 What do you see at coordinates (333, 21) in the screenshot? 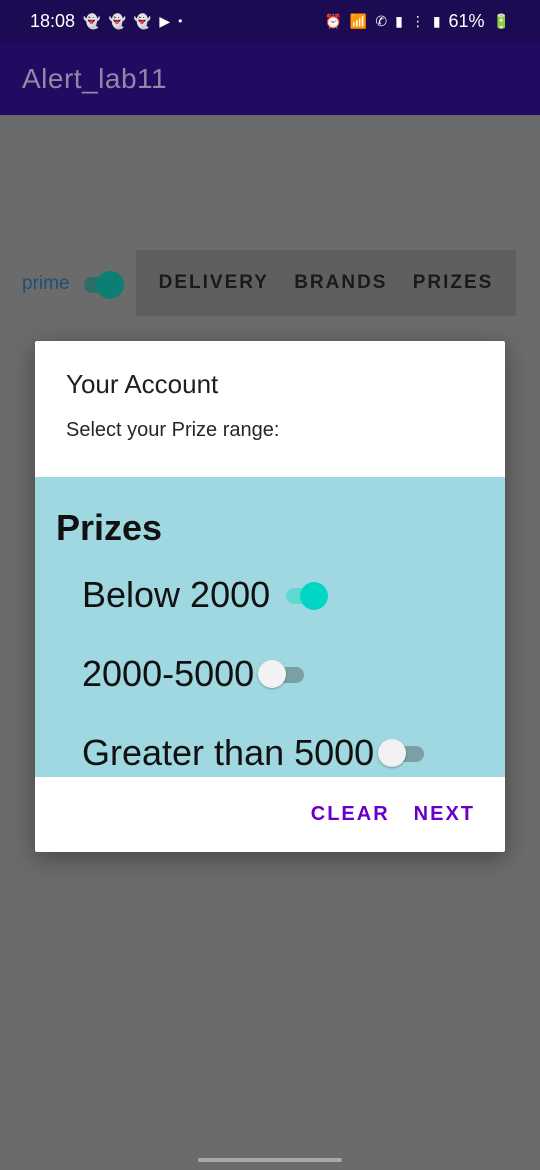
I see `alarm-icon: ⏰` at bounding box center [333, 21].